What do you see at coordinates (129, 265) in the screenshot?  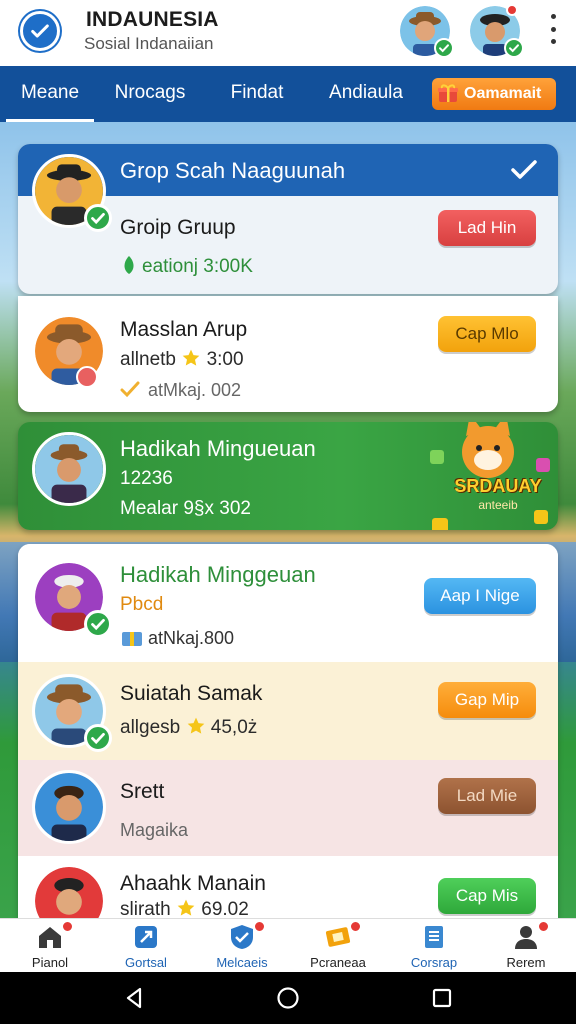 I see `leaf-icon` at bounding box center [129, 265].